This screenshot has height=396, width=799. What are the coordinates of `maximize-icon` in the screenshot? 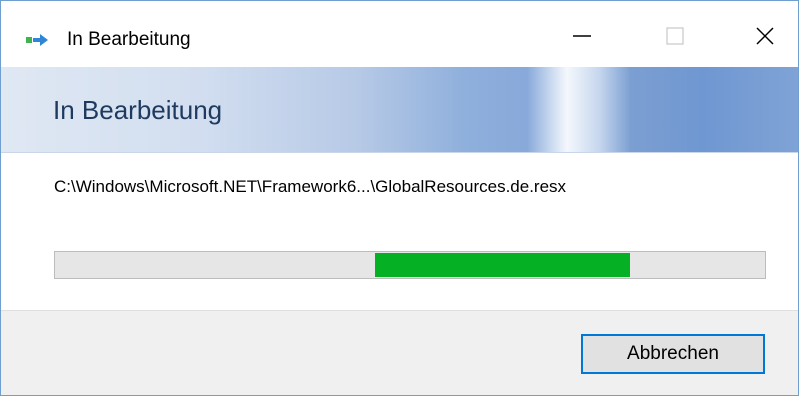 It's located at (675, 38).